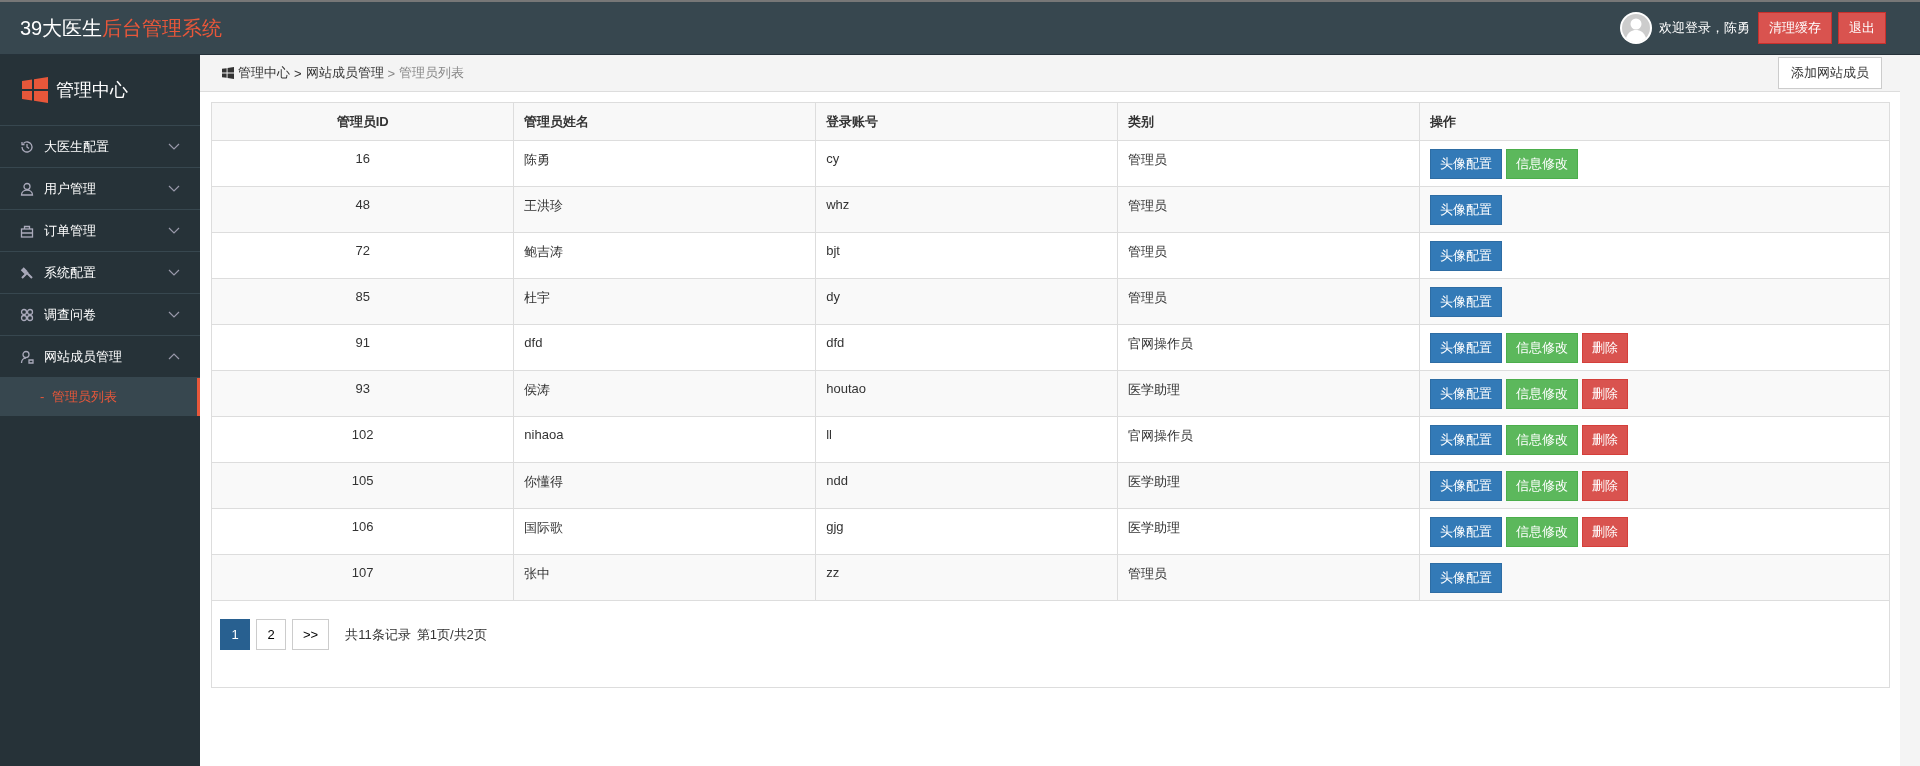  Describe the element at coordinates (664, 209) in the screenshot. I see `table-cell: 王洪珍` at that location.